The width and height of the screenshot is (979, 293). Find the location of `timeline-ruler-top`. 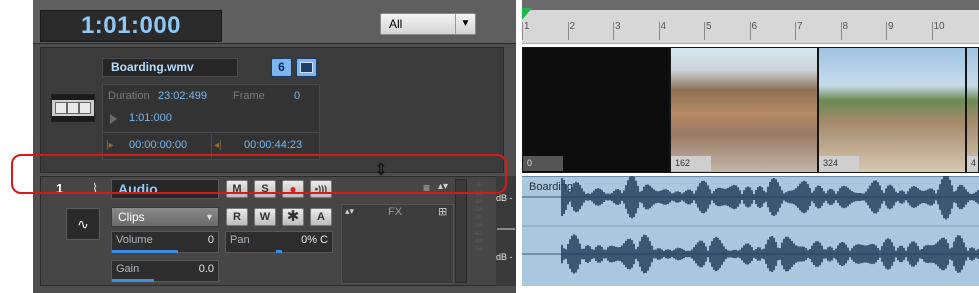

timeline-ruler-top is located at coordinates (750, 5).